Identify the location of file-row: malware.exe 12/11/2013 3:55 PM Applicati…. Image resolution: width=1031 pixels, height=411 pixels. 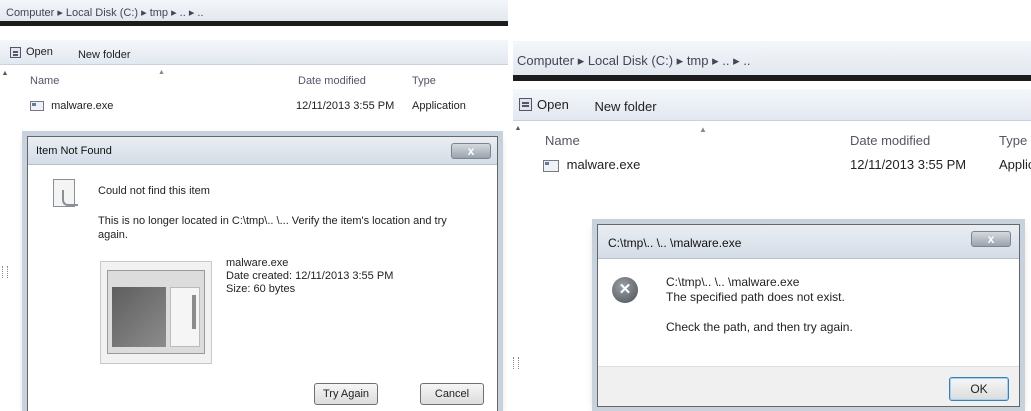
(269, 110).